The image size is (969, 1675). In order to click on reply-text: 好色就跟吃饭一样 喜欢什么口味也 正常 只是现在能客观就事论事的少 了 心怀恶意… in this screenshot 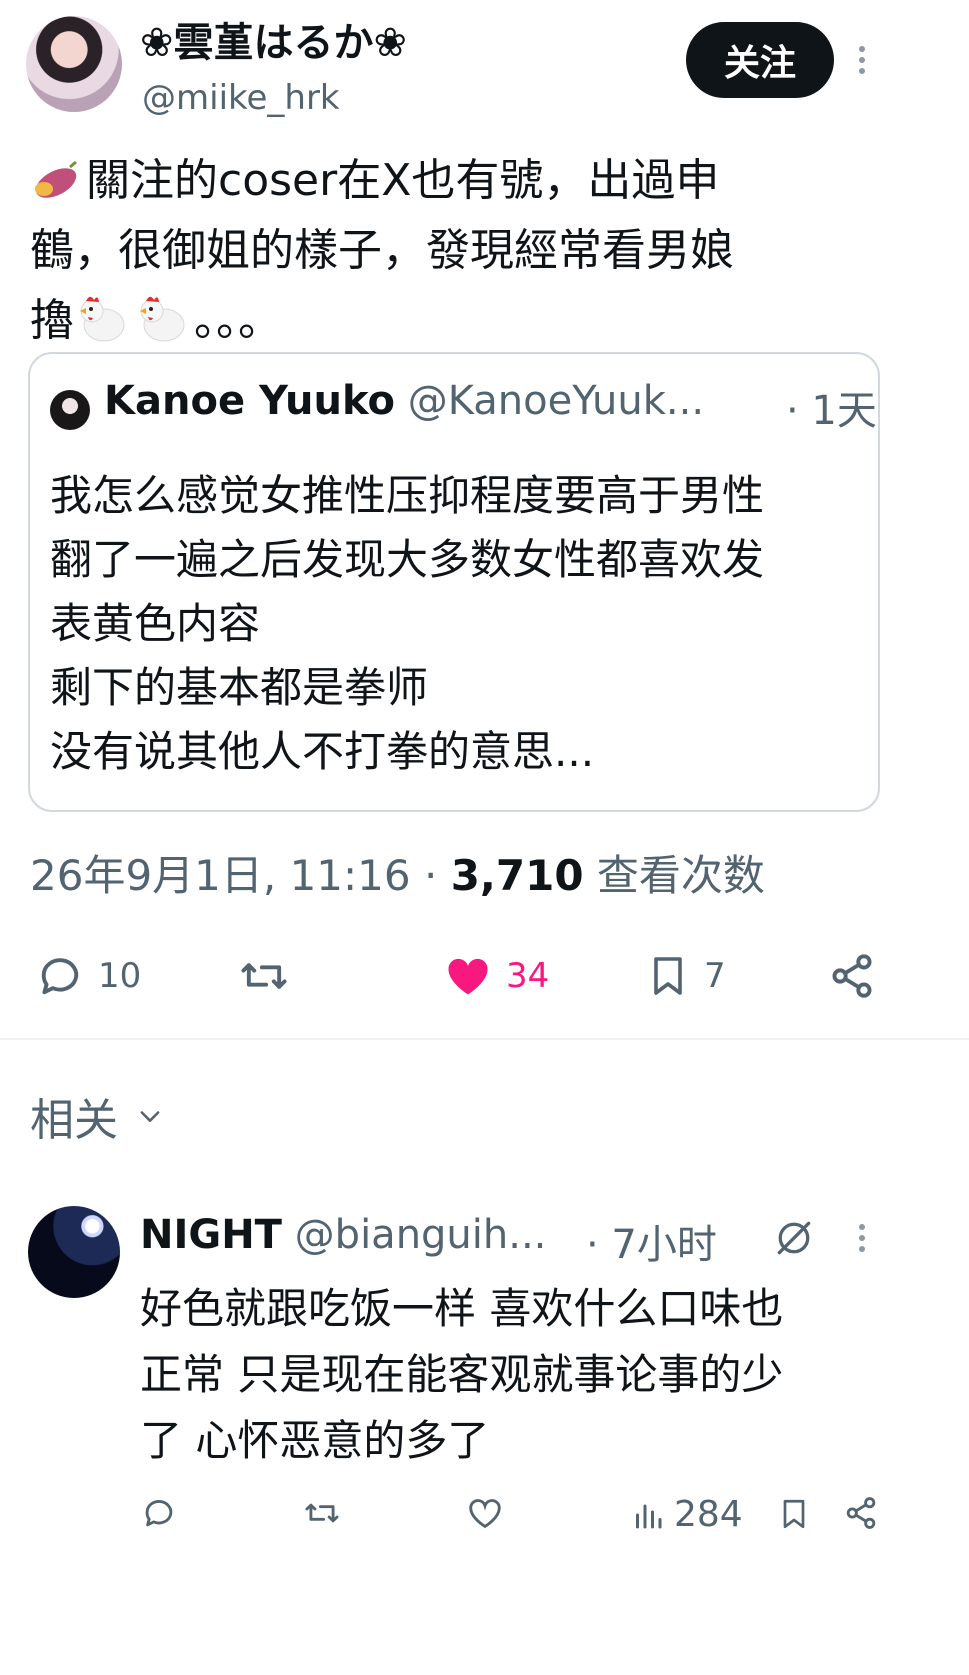, I will do `click(510, 1375)`.